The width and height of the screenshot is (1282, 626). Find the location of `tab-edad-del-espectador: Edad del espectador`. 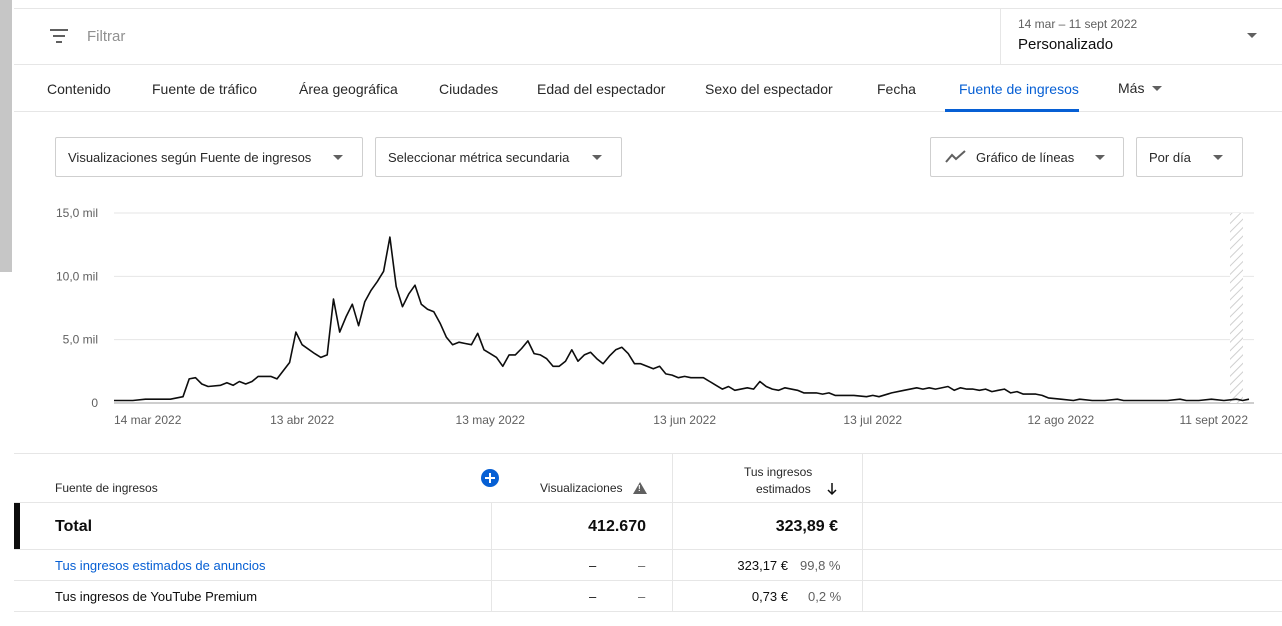

tab-edad-del-espectador: Edad del espectador is located at coordinates (601, 89).